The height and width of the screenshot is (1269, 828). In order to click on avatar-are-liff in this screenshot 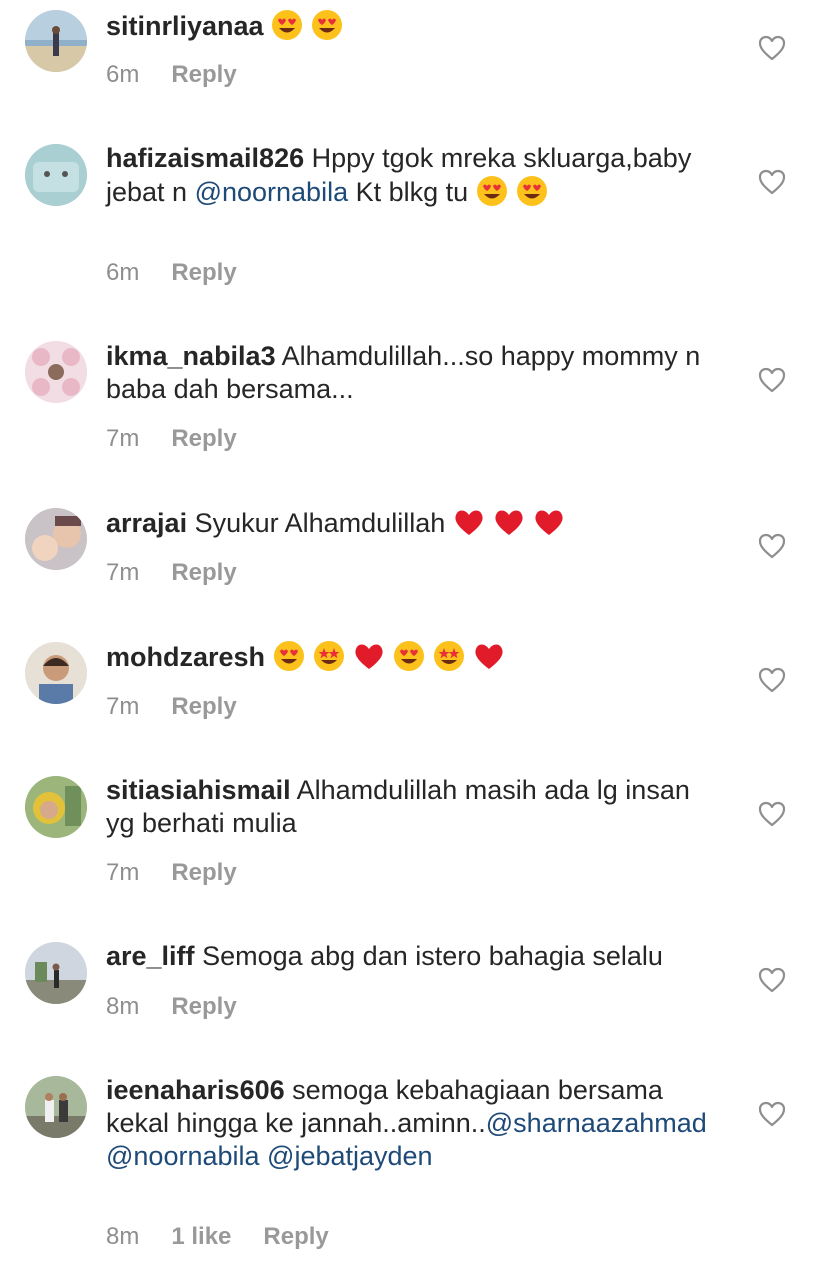, I will do `click(56, 973)`.